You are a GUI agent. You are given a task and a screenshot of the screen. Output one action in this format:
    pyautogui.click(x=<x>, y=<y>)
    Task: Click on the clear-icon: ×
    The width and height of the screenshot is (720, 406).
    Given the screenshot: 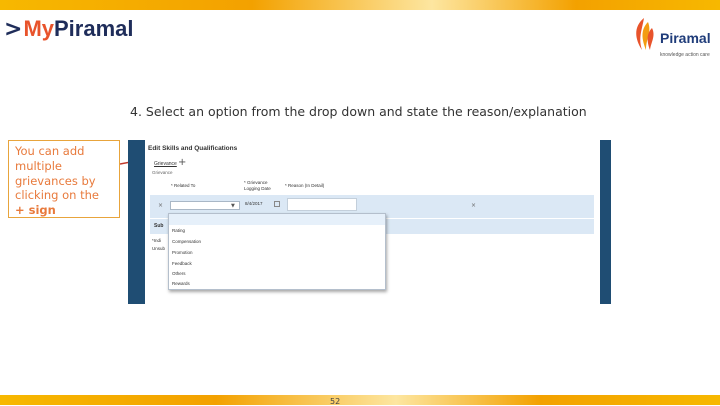 What is the action you would take?
    pyautogui.click(x=473, y=205)
    